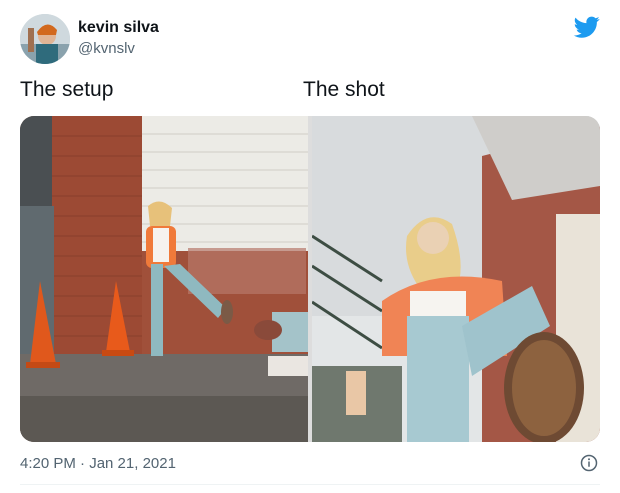  I want to click on tweet-timestamp: 4:20 PM · Jan 21, 2021, so click(98, 463).